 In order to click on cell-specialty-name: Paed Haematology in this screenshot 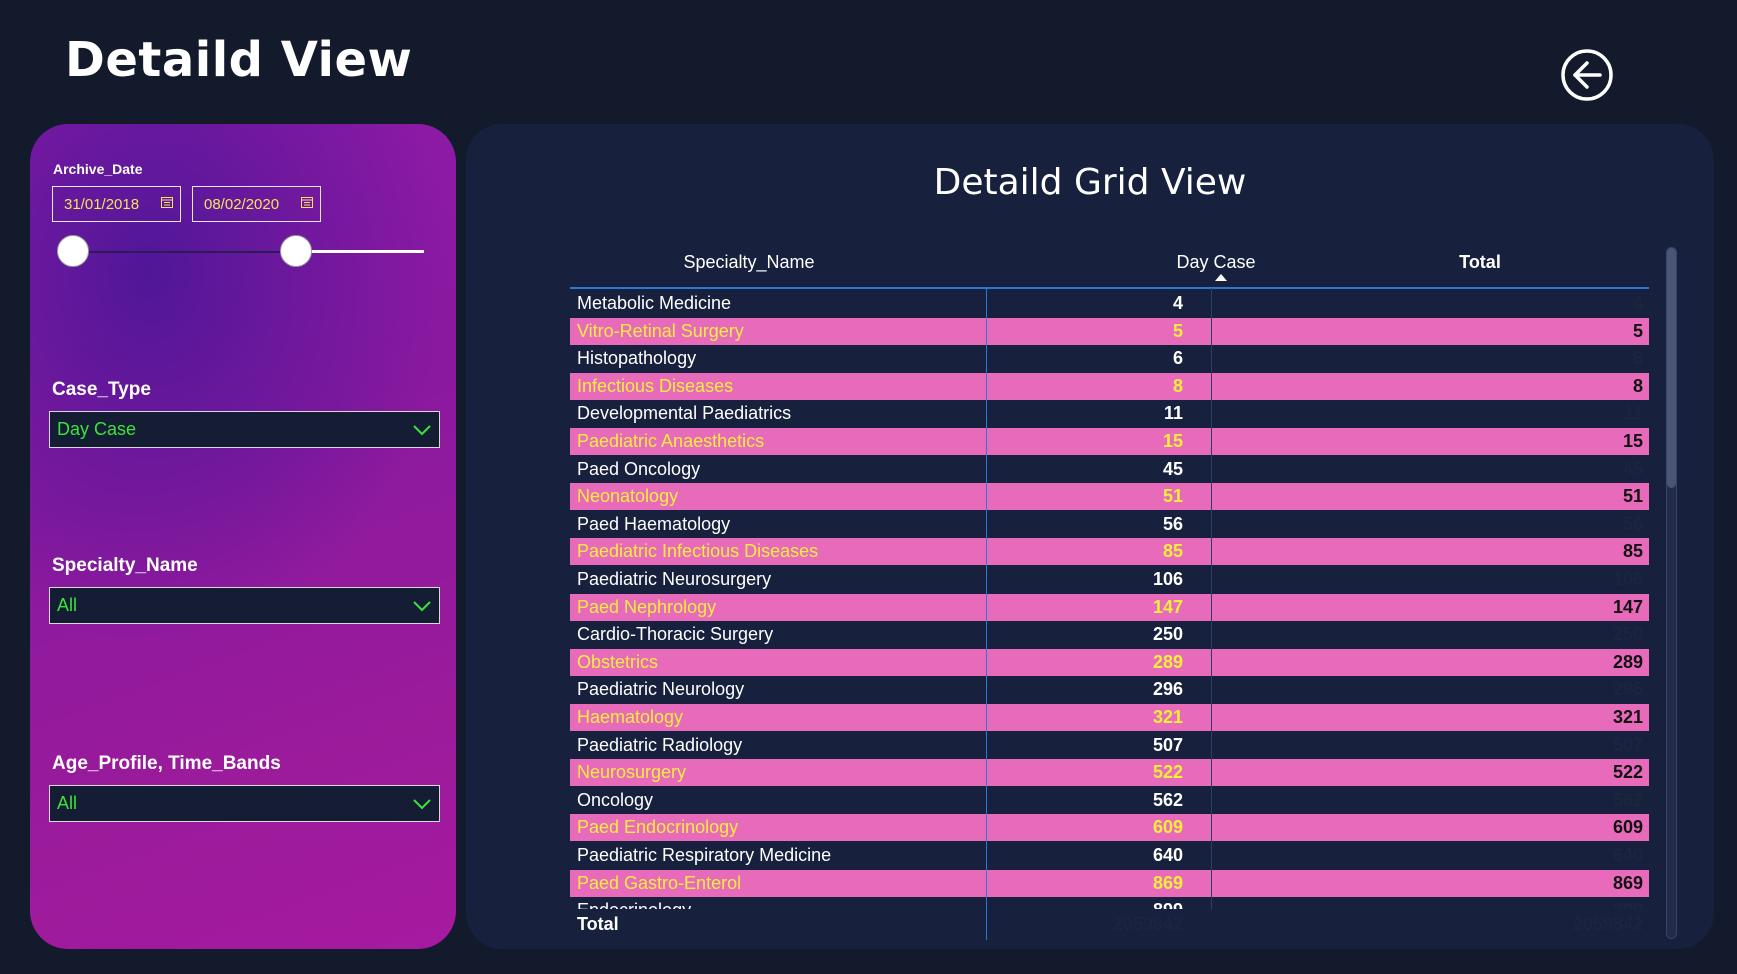, I will do `click(654, 523)`.